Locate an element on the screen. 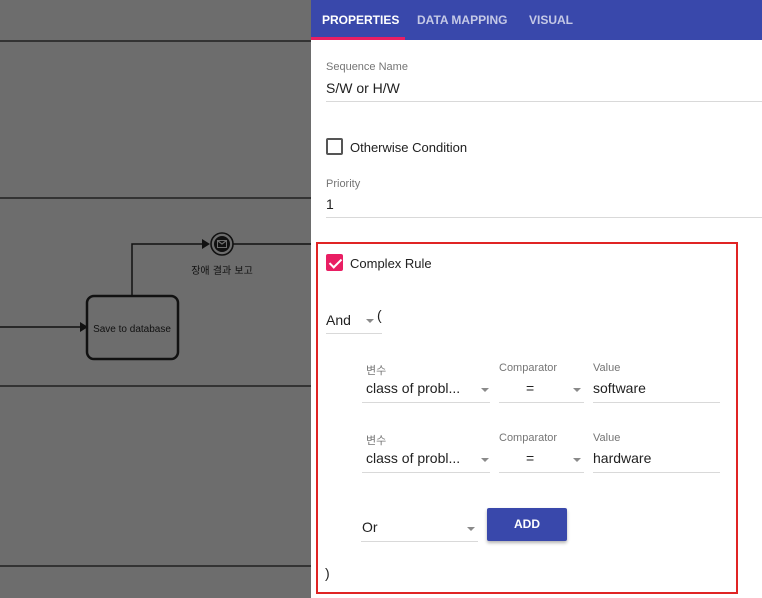  sequence-name-label: Sequence Name is located at coordinates (367, 67).